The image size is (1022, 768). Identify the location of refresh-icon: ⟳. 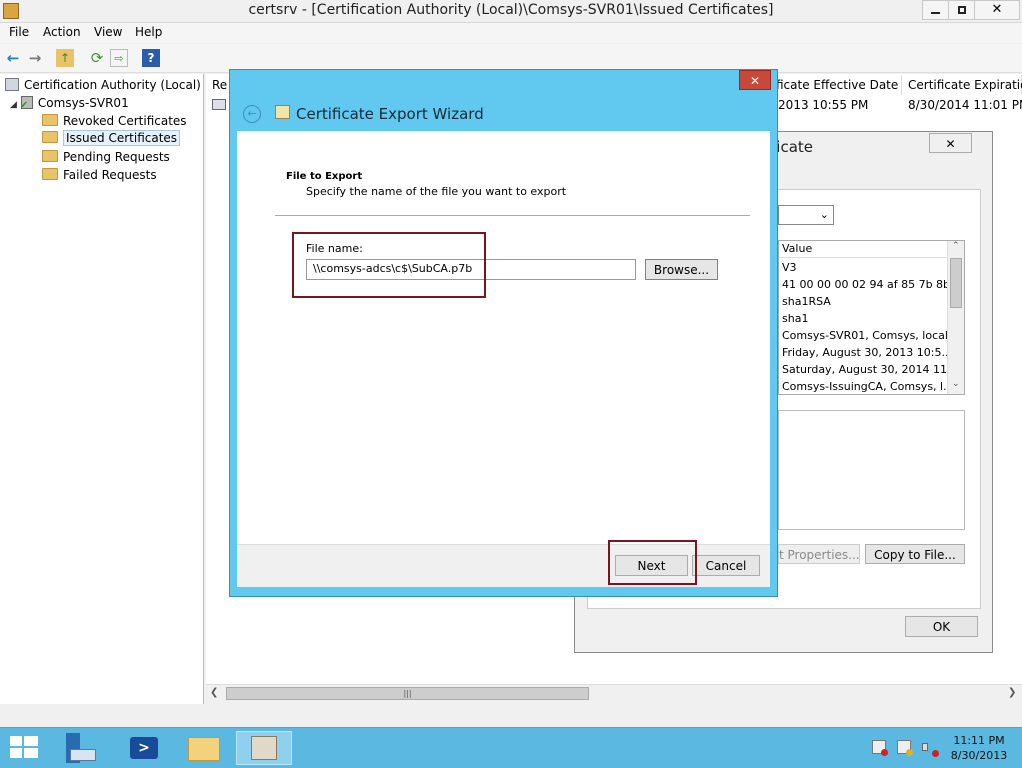
(97, 58).